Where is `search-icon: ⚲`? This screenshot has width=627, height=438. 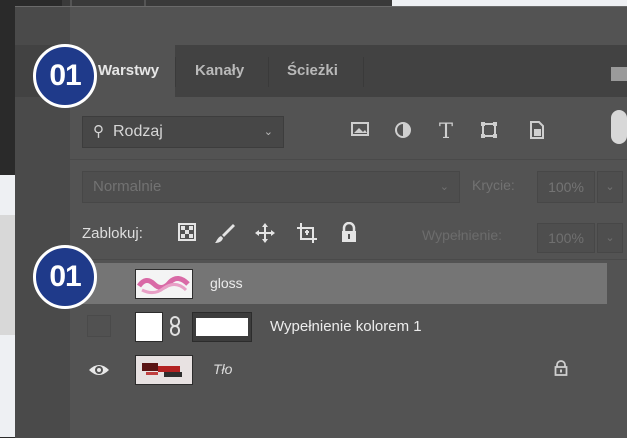
search-icon: ⚲ is located at coordinates (98, 131).